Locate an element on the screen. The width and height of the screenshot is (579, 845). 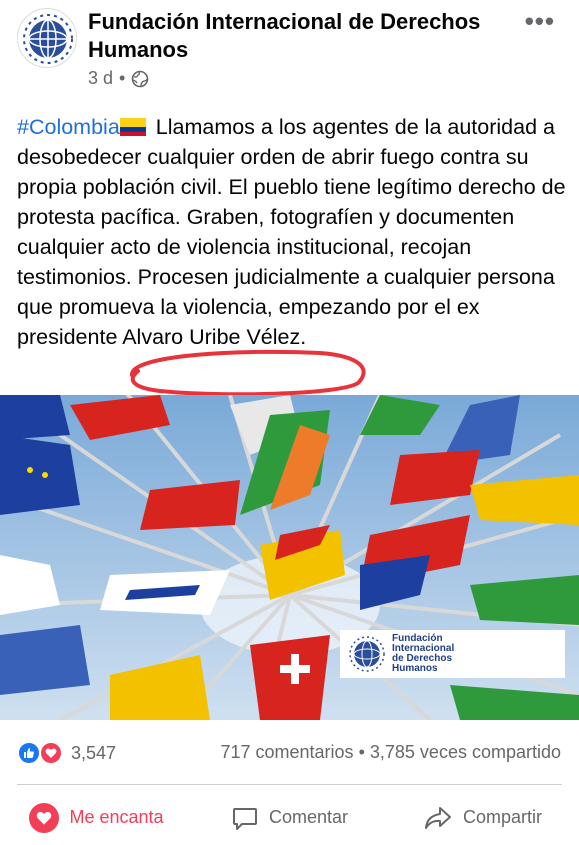
reactions-summary: 3,547 is located at coordinates (66, 753).